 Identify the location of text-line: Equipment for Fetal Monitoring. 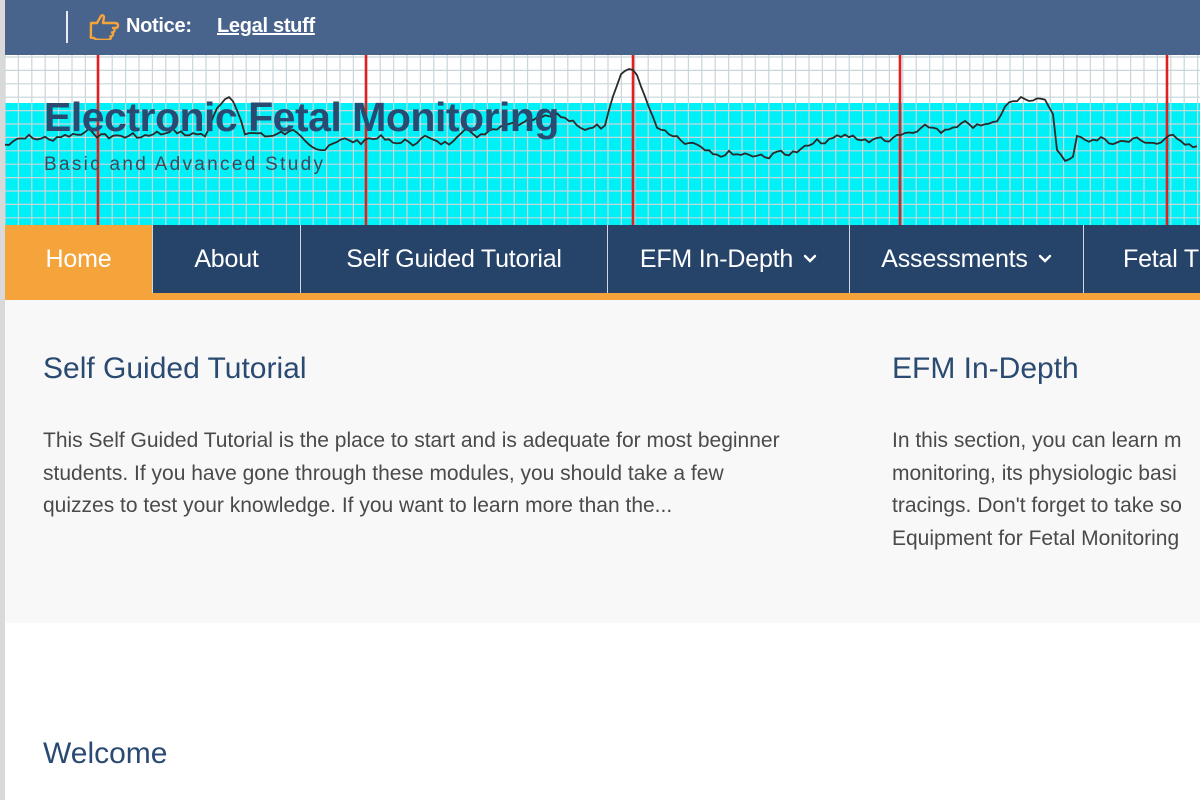
(1036, 538).